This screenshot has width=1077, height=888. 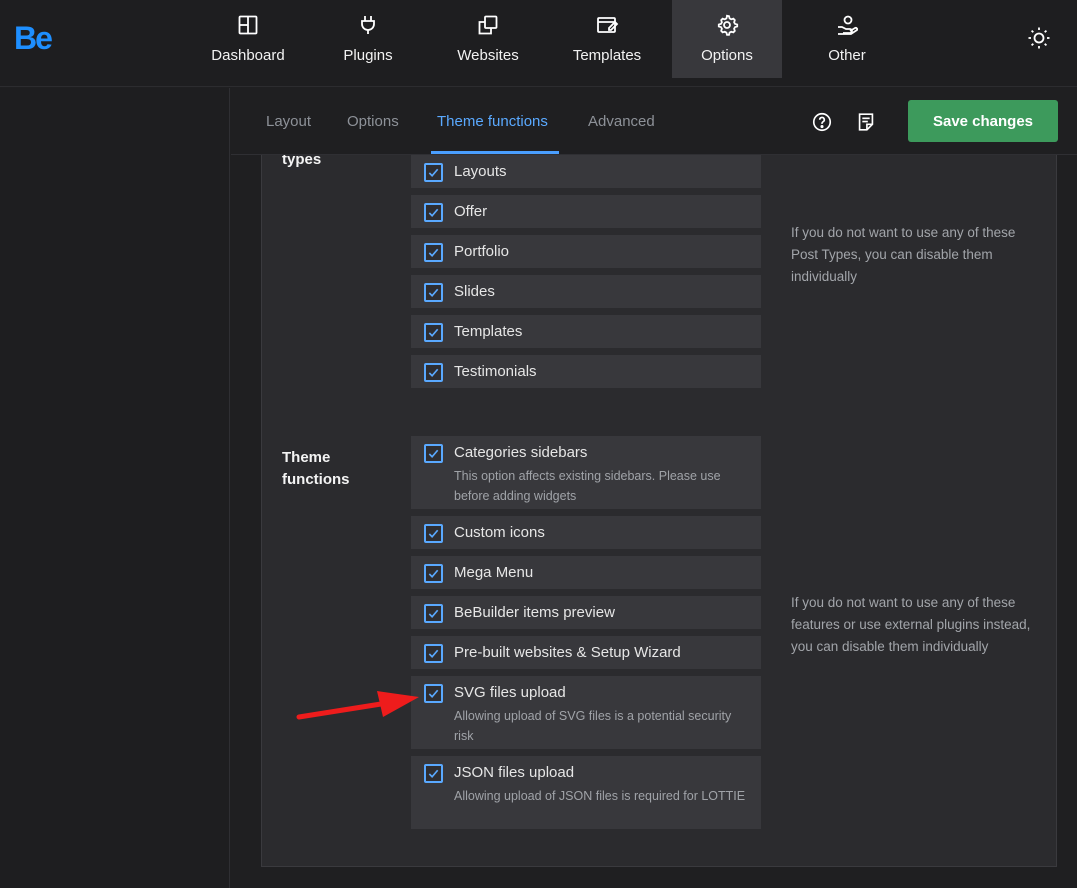 I want to click on nav-websites: Websites, so click(x=488, y=39).